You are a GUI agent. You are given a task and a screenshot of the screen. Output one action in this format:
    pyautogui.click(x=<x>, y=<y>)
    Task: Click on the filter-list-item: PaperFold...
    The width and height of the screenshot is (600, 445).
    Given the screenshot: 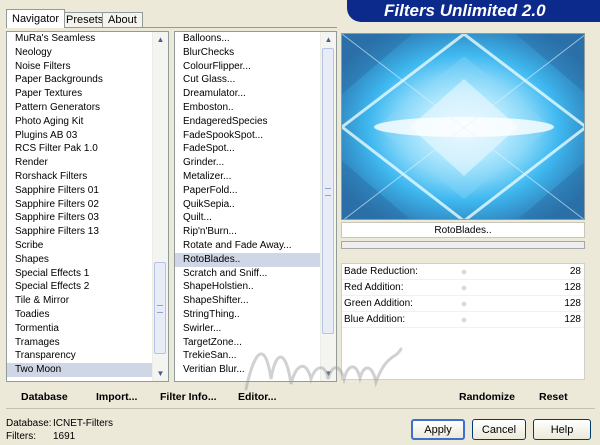 What is the action you would take?
    pyautogui.click(x=247, y=191)
    